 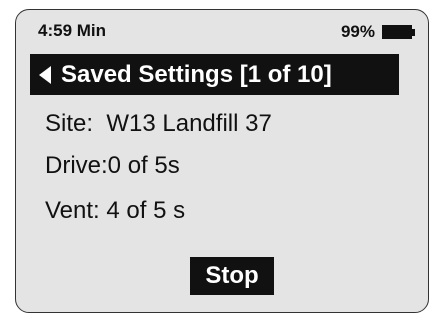 What do you see at coordinates (45, 74) in the screenshot?
I see `back-arrow-icon` at bounding box center [45, 74].